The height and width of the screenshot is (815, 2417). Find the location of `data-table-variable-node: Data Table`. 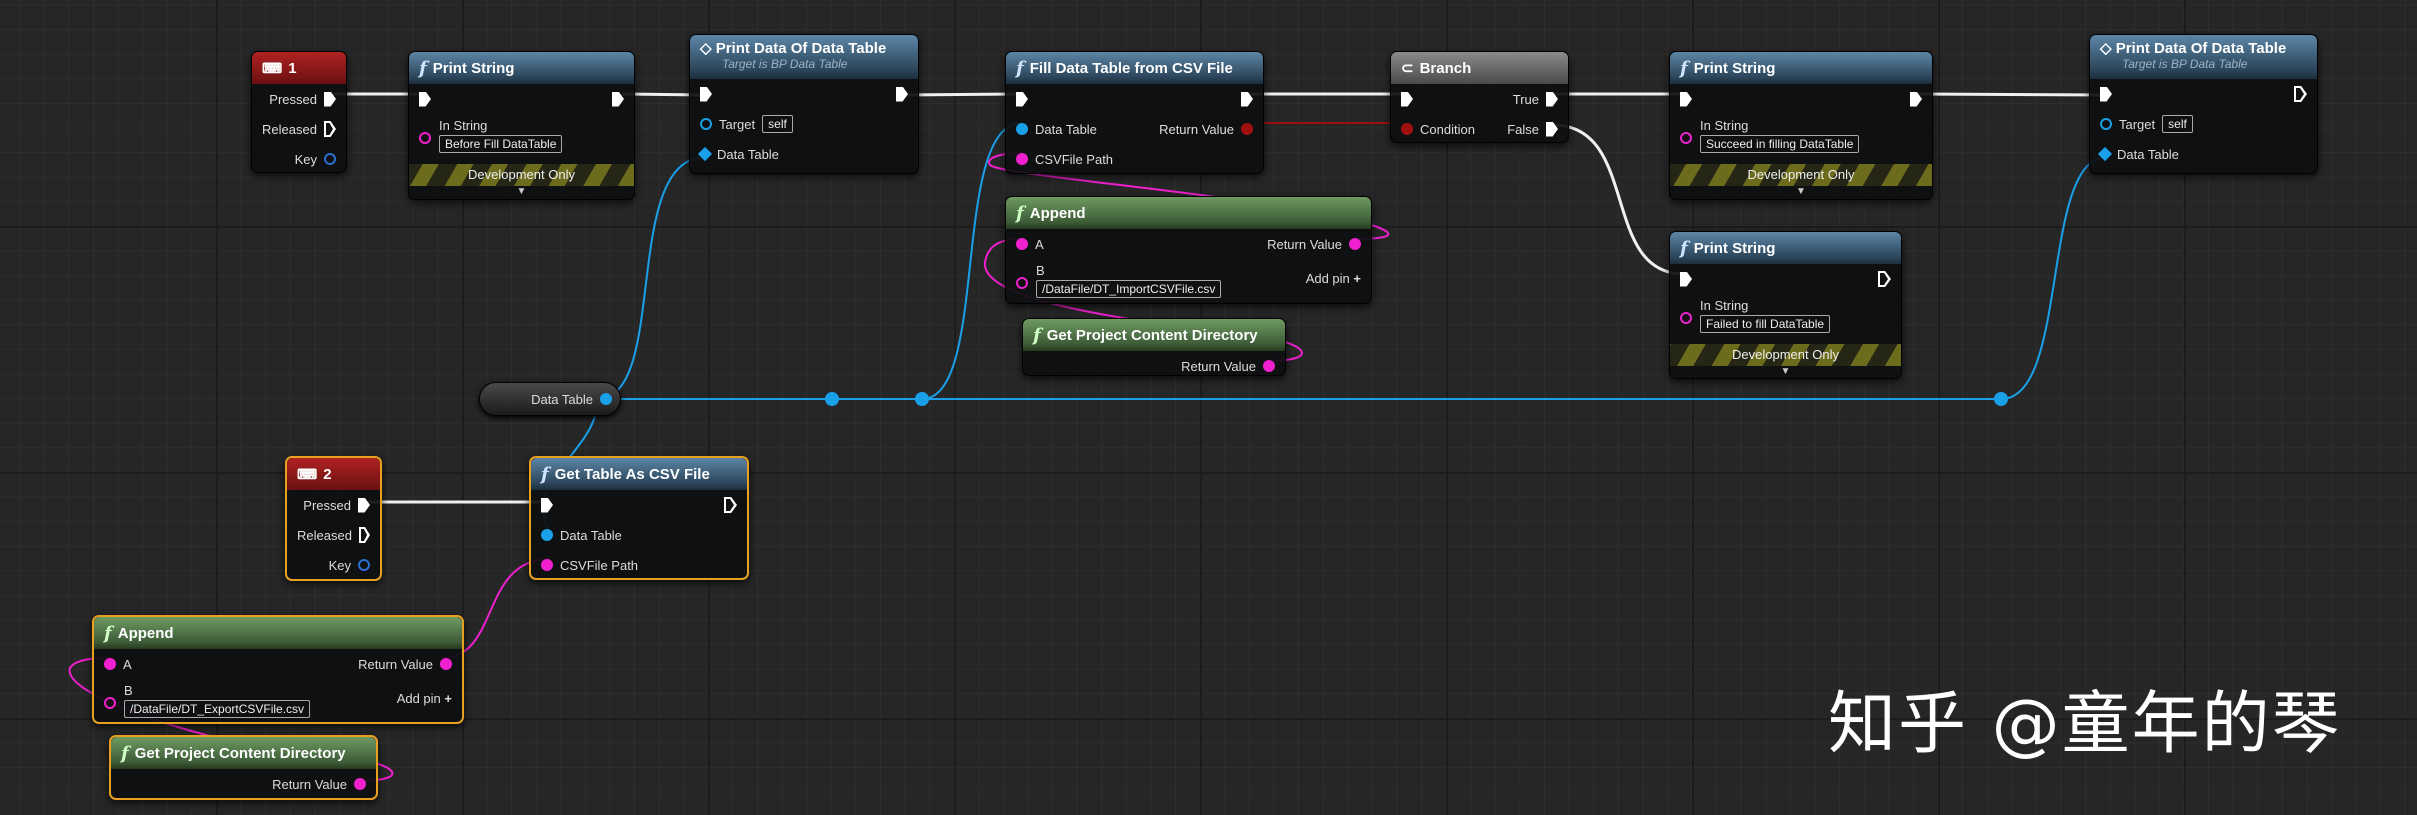

data-table-variable-node: Data Table is located at coordinates (550, 399).